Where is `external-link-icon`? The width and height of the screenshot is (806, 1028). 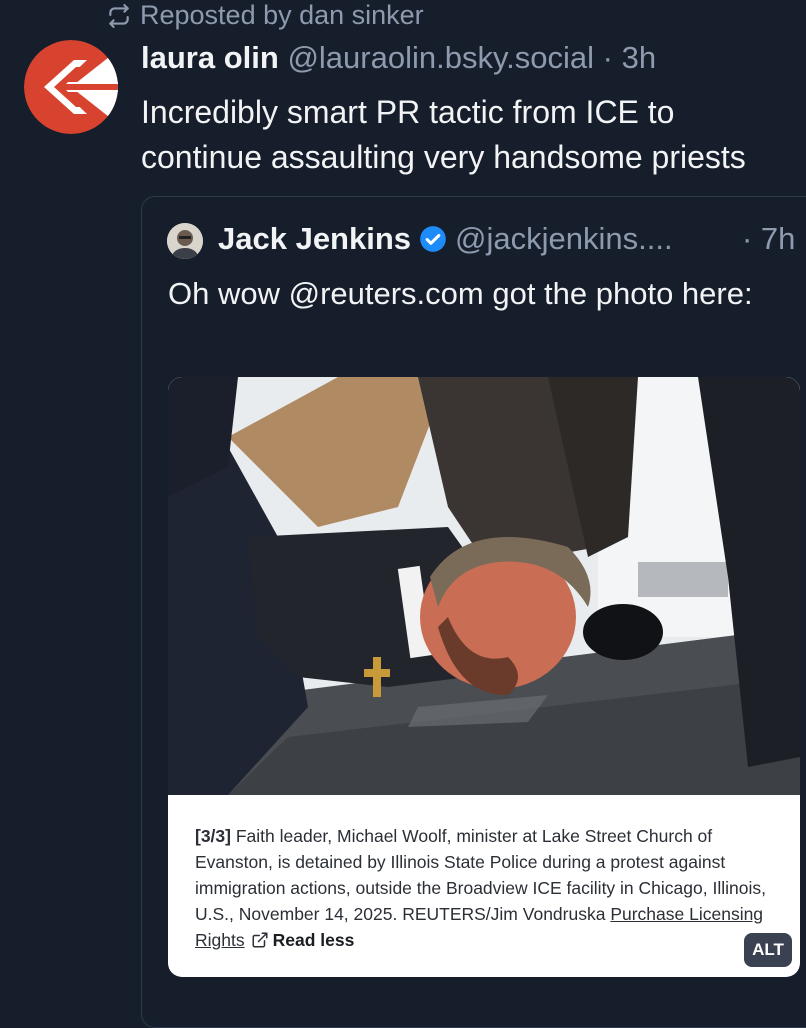
external-link-icon is located at coordinates (260, 940).